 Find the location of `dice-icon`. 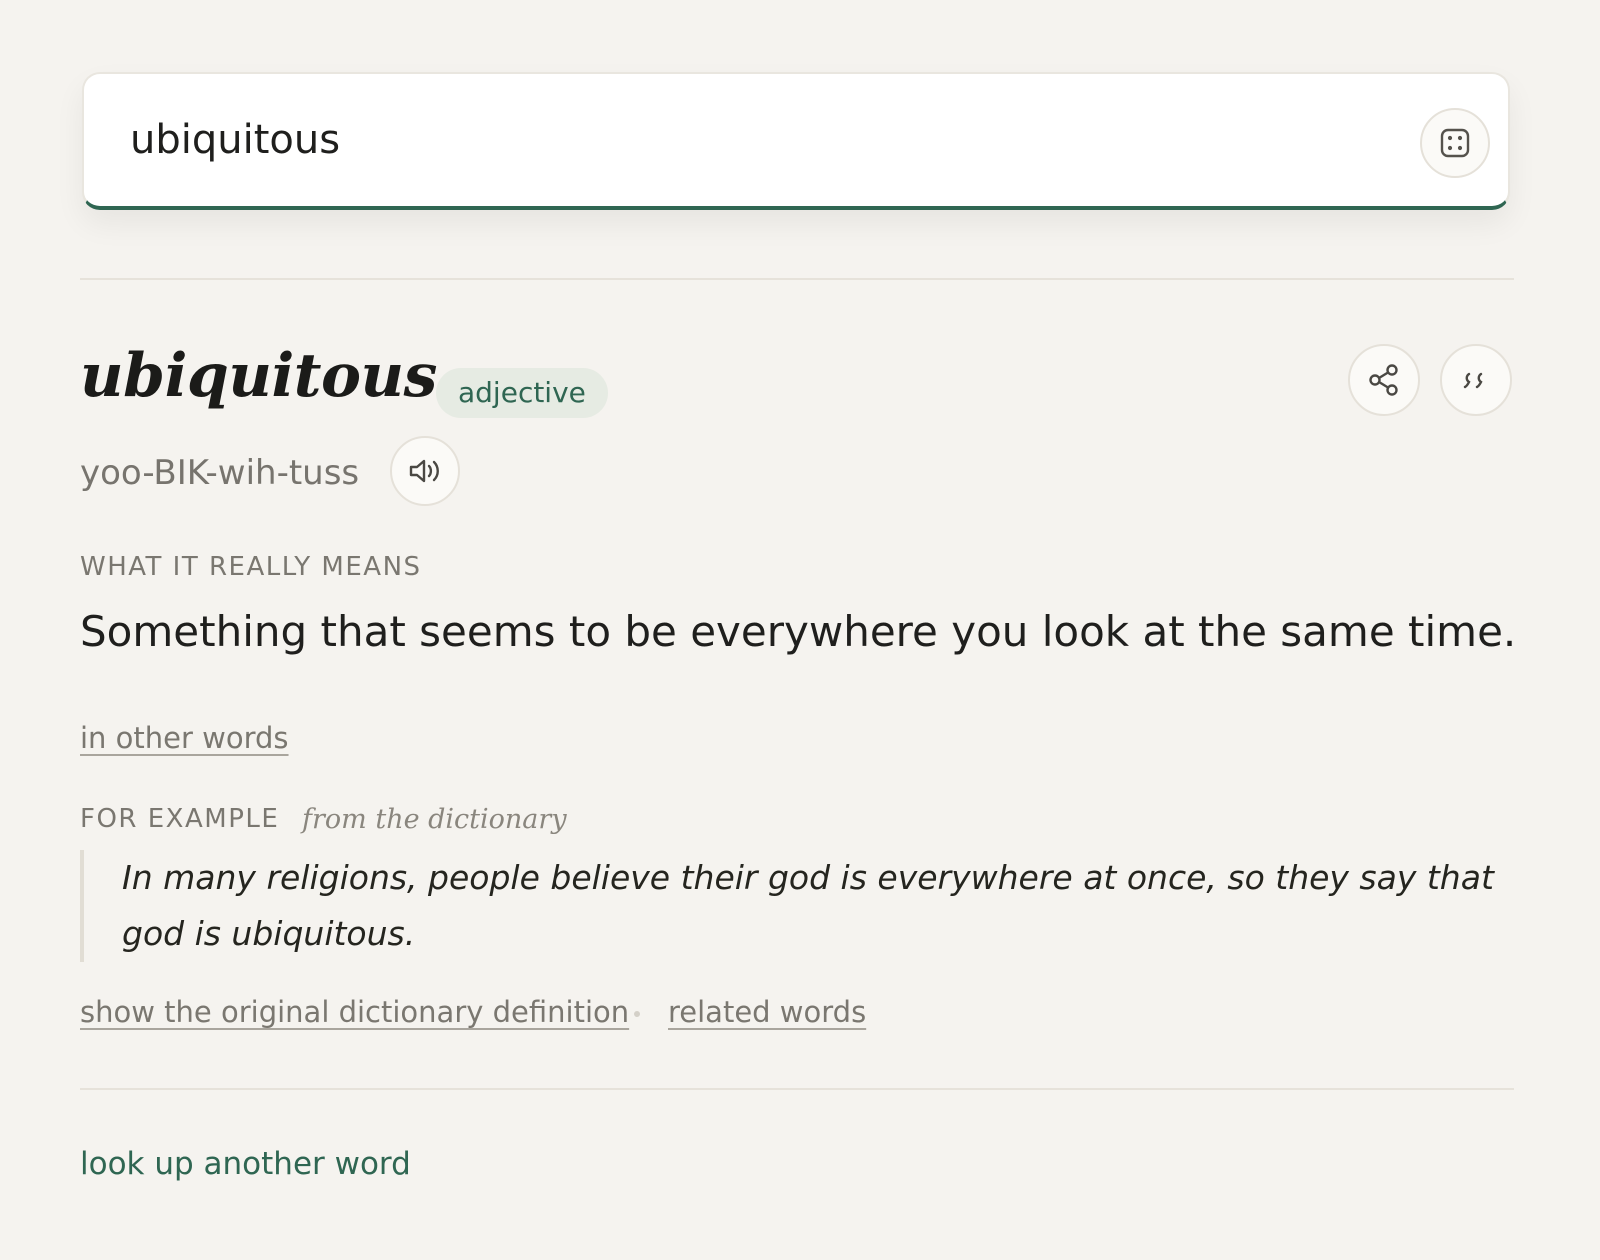

dice-icon is located at coordinates (1455, 143).